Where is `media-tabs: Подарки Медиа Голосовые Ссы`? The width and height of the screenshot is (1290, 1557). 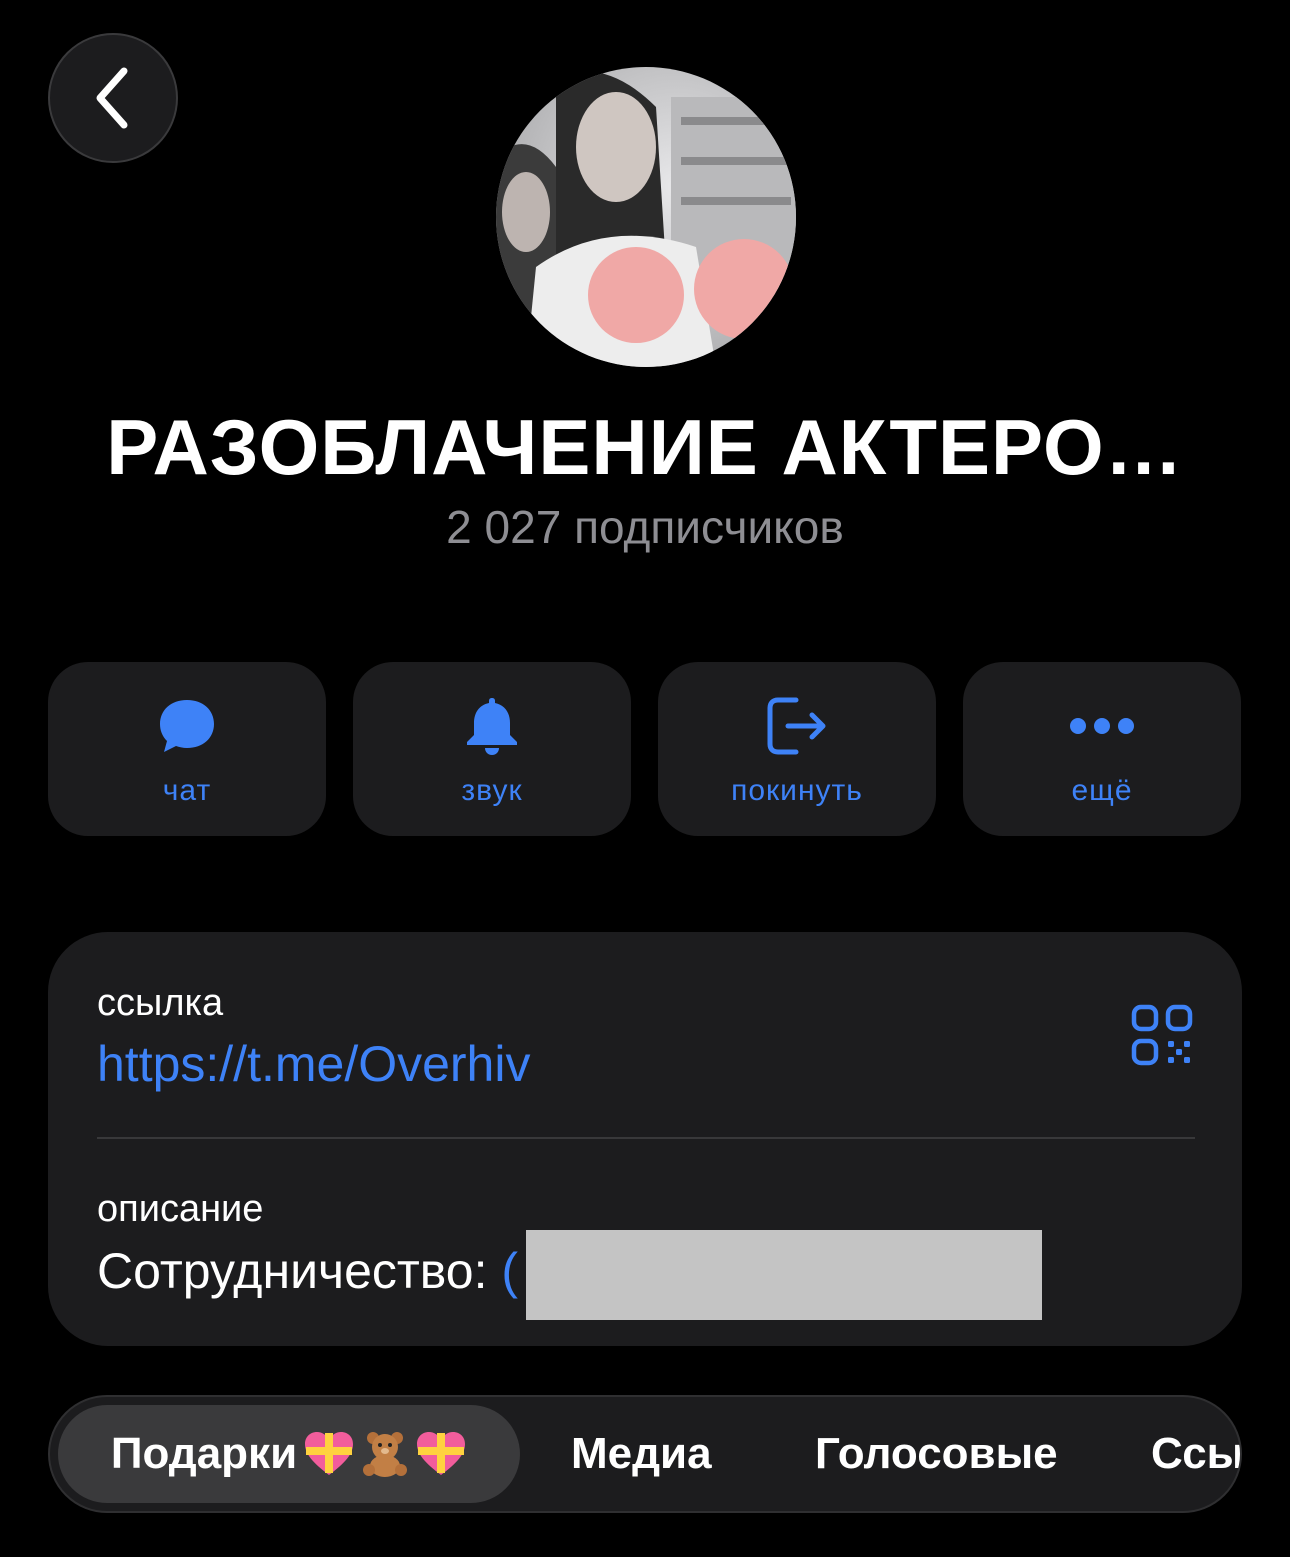
media-tabs: Подарки Медиа Голосовые Ссы is located at coordinates (645, 1454).